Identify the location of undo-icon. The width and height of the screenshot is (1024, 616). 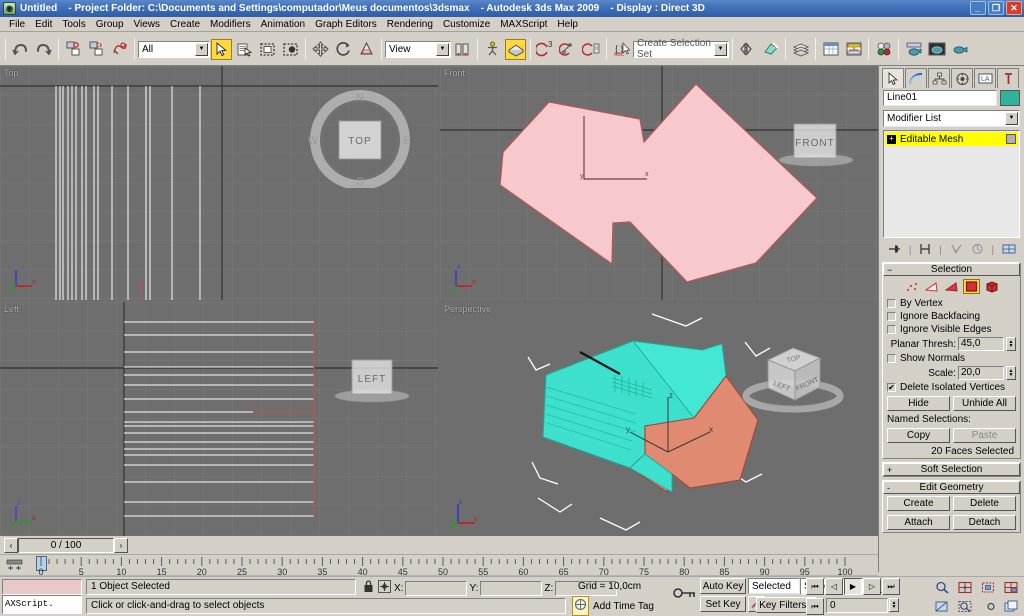
(20, 49).